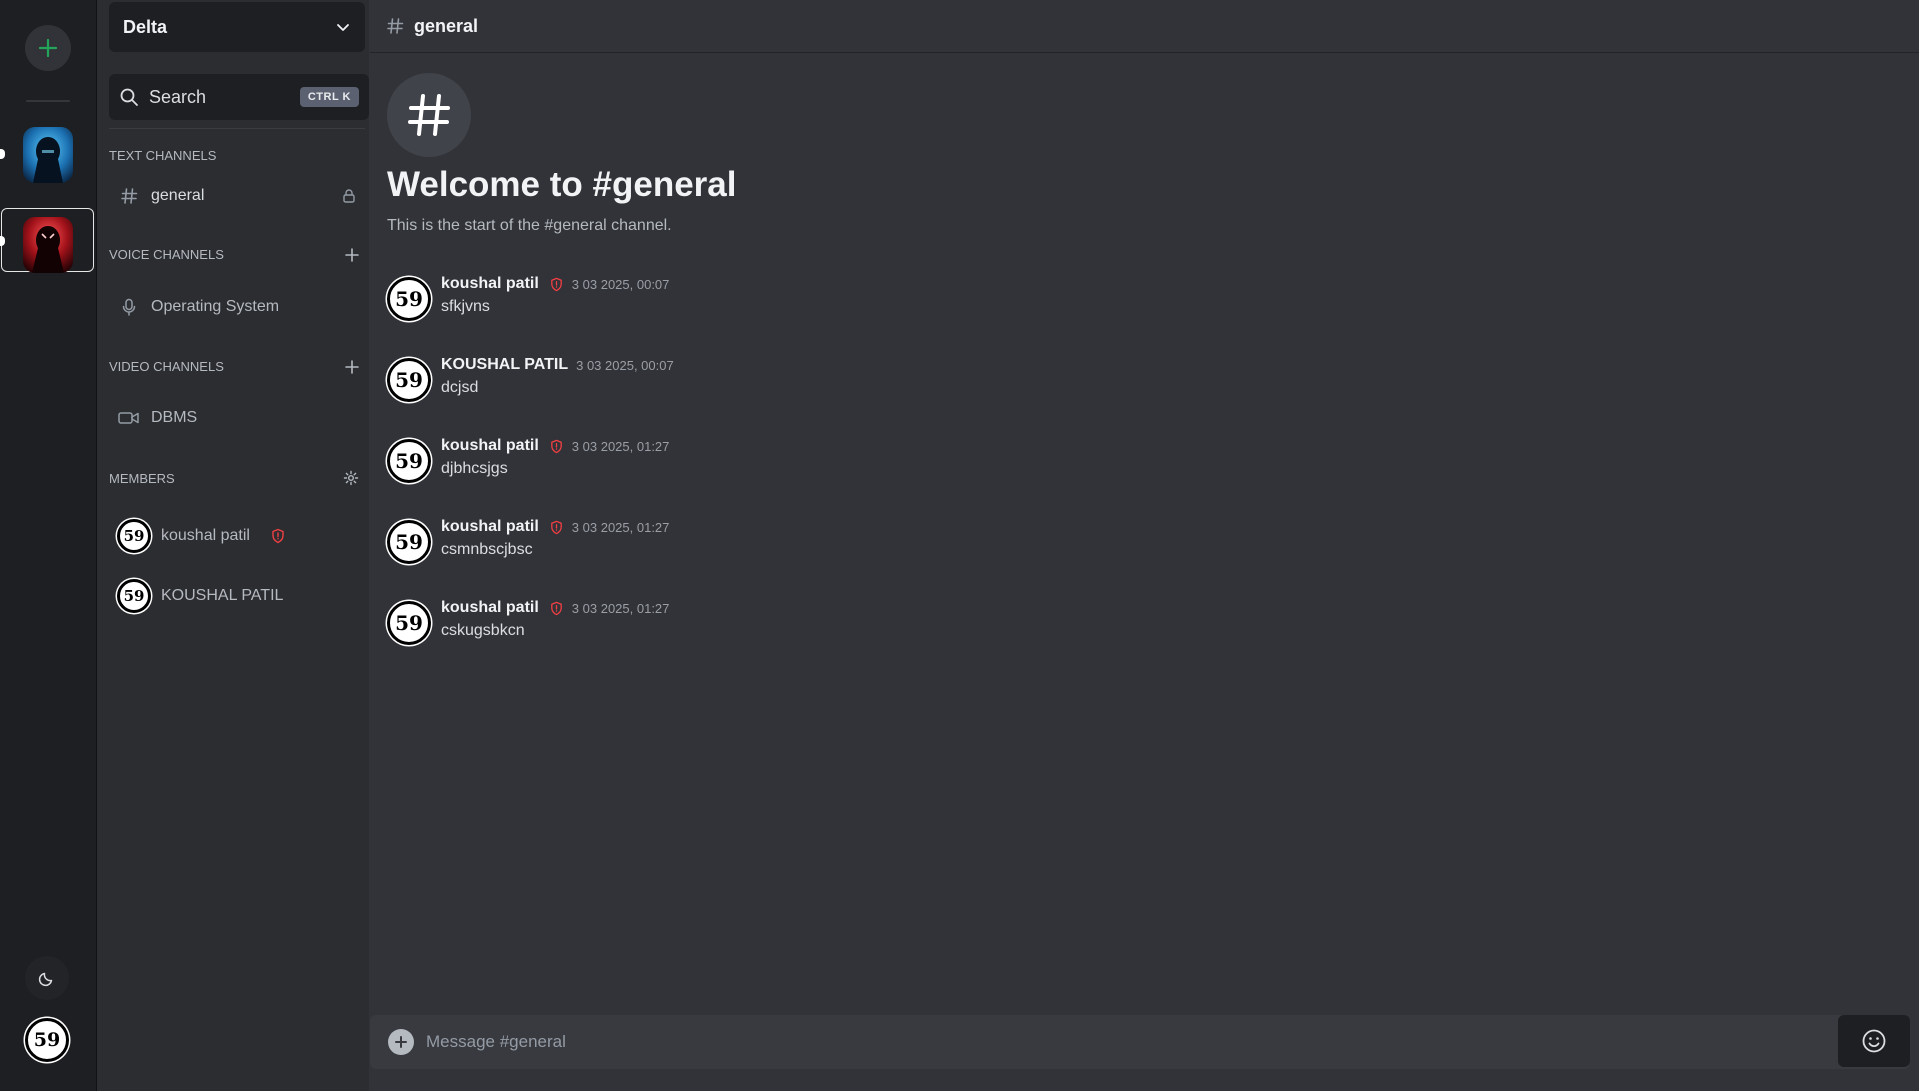 The height and width of the screenshot is (1091, 1919). I want to click on chevron-down-icon, so click(343, 27).